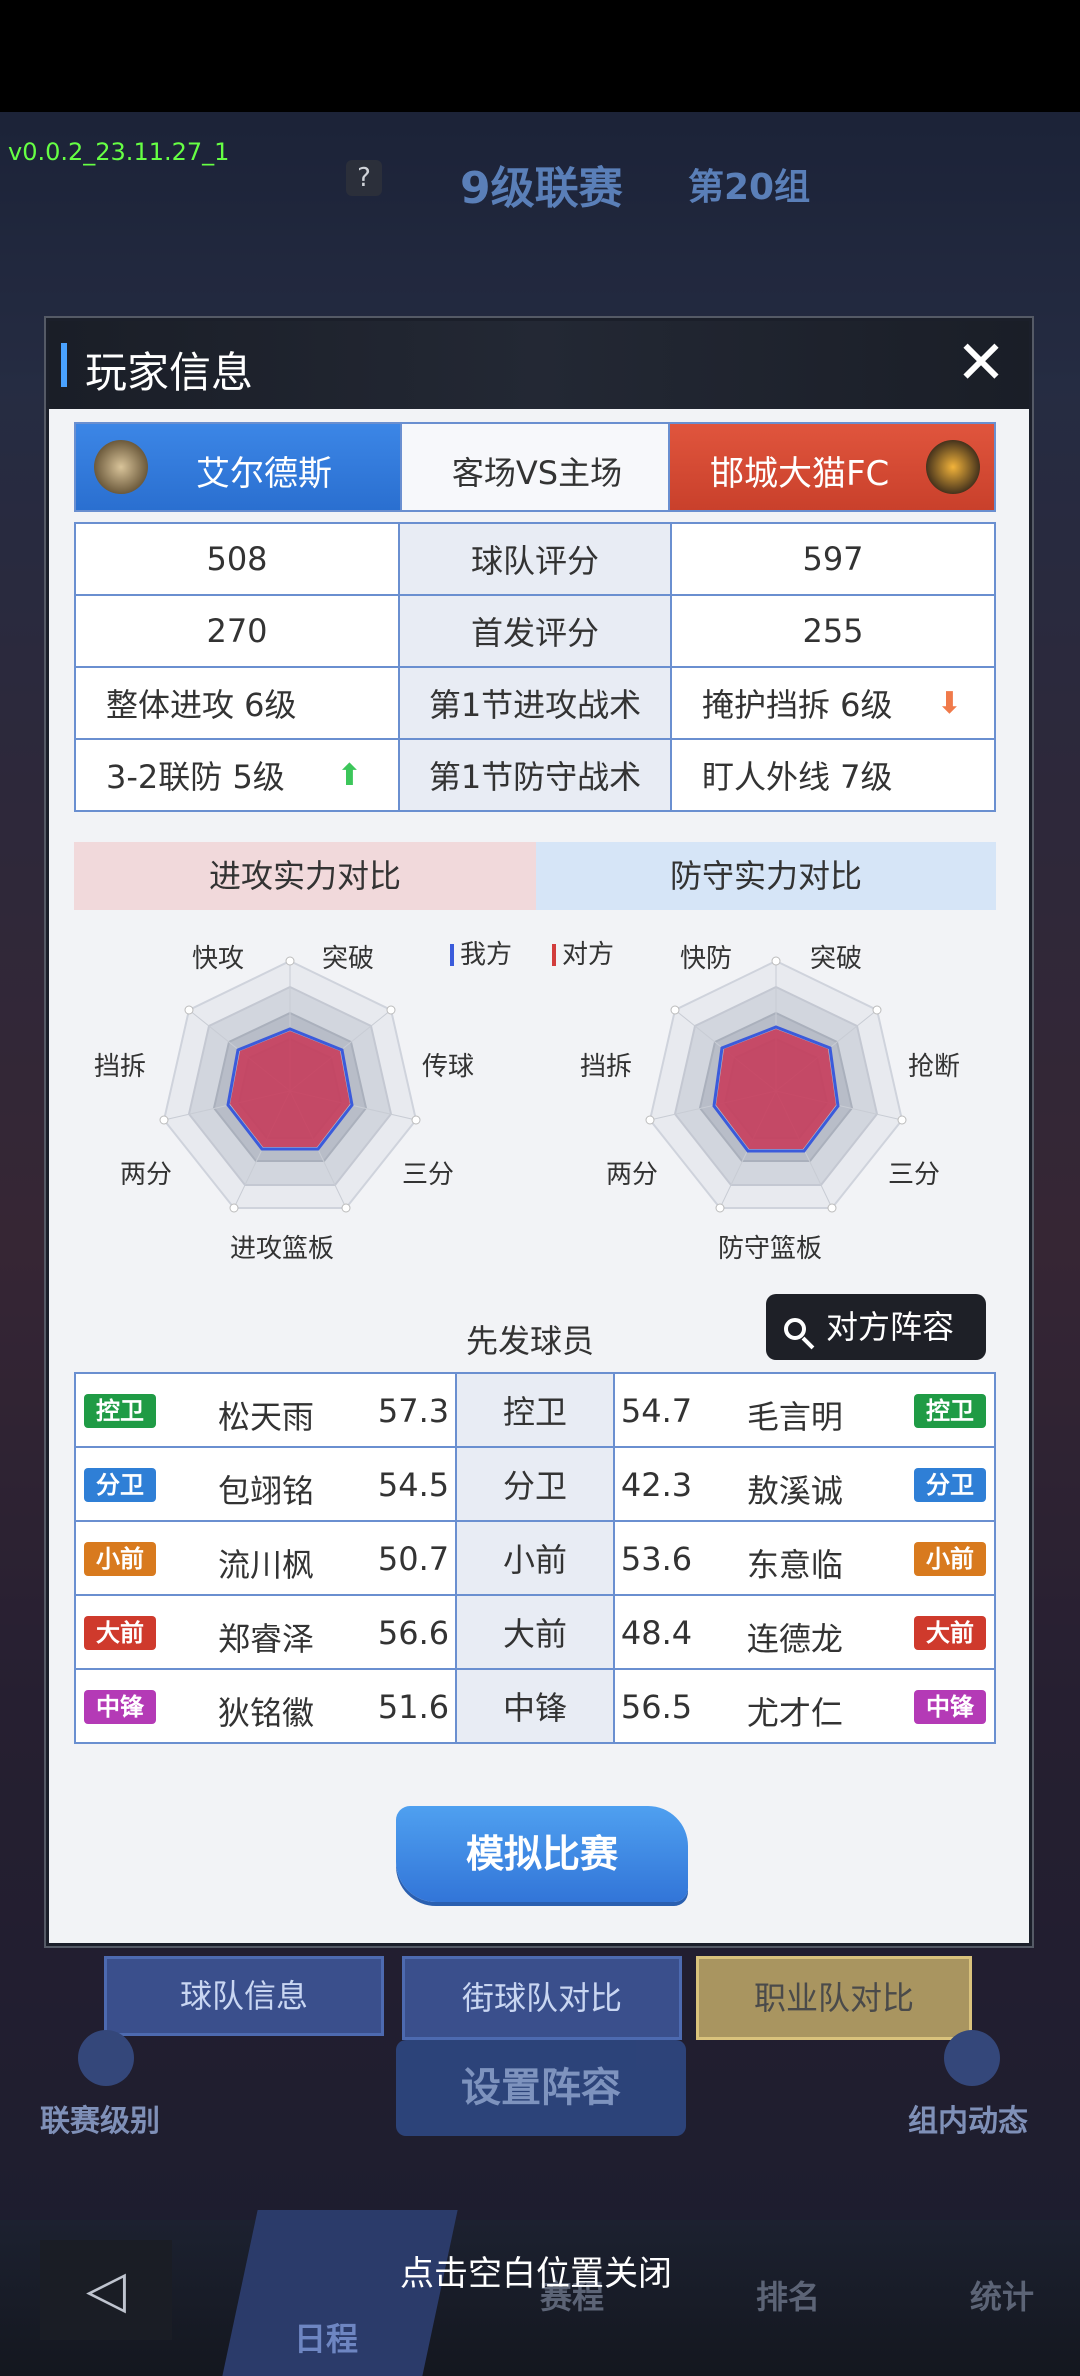 Image resolution: width=1080 pixels, height=2376 pixels. What do you see at coordinates (583, 952) in the screenshot?
I see `legend-opp: 对方` at bounding box center [583, 952].